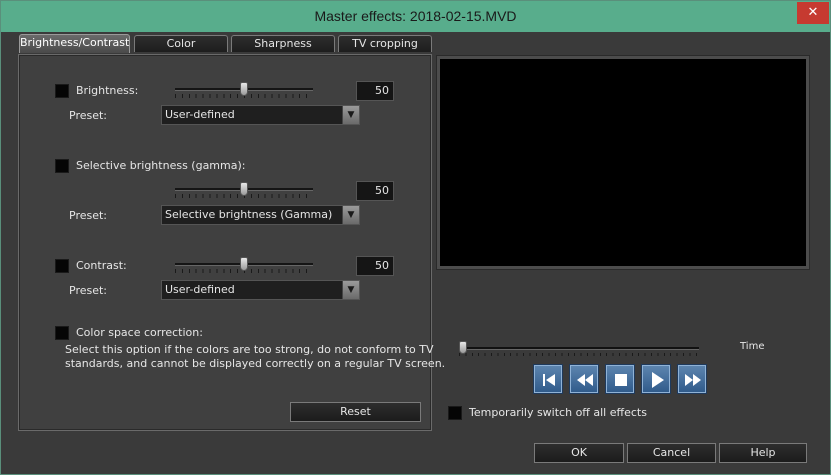  I want to click on title-bar: Master effects: 2018-02-15.MVD ✕, so click(415, 16).